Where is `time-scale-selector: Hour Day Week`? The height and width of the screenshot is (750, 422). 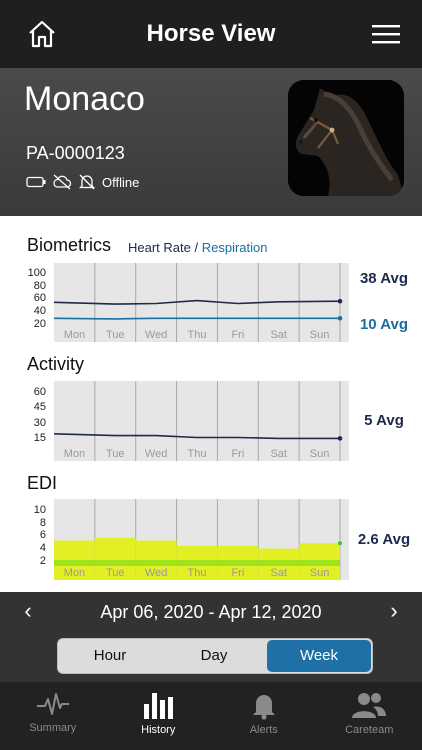 time-scale-selector: Hour Day Week is located at coordinates (215, 656).